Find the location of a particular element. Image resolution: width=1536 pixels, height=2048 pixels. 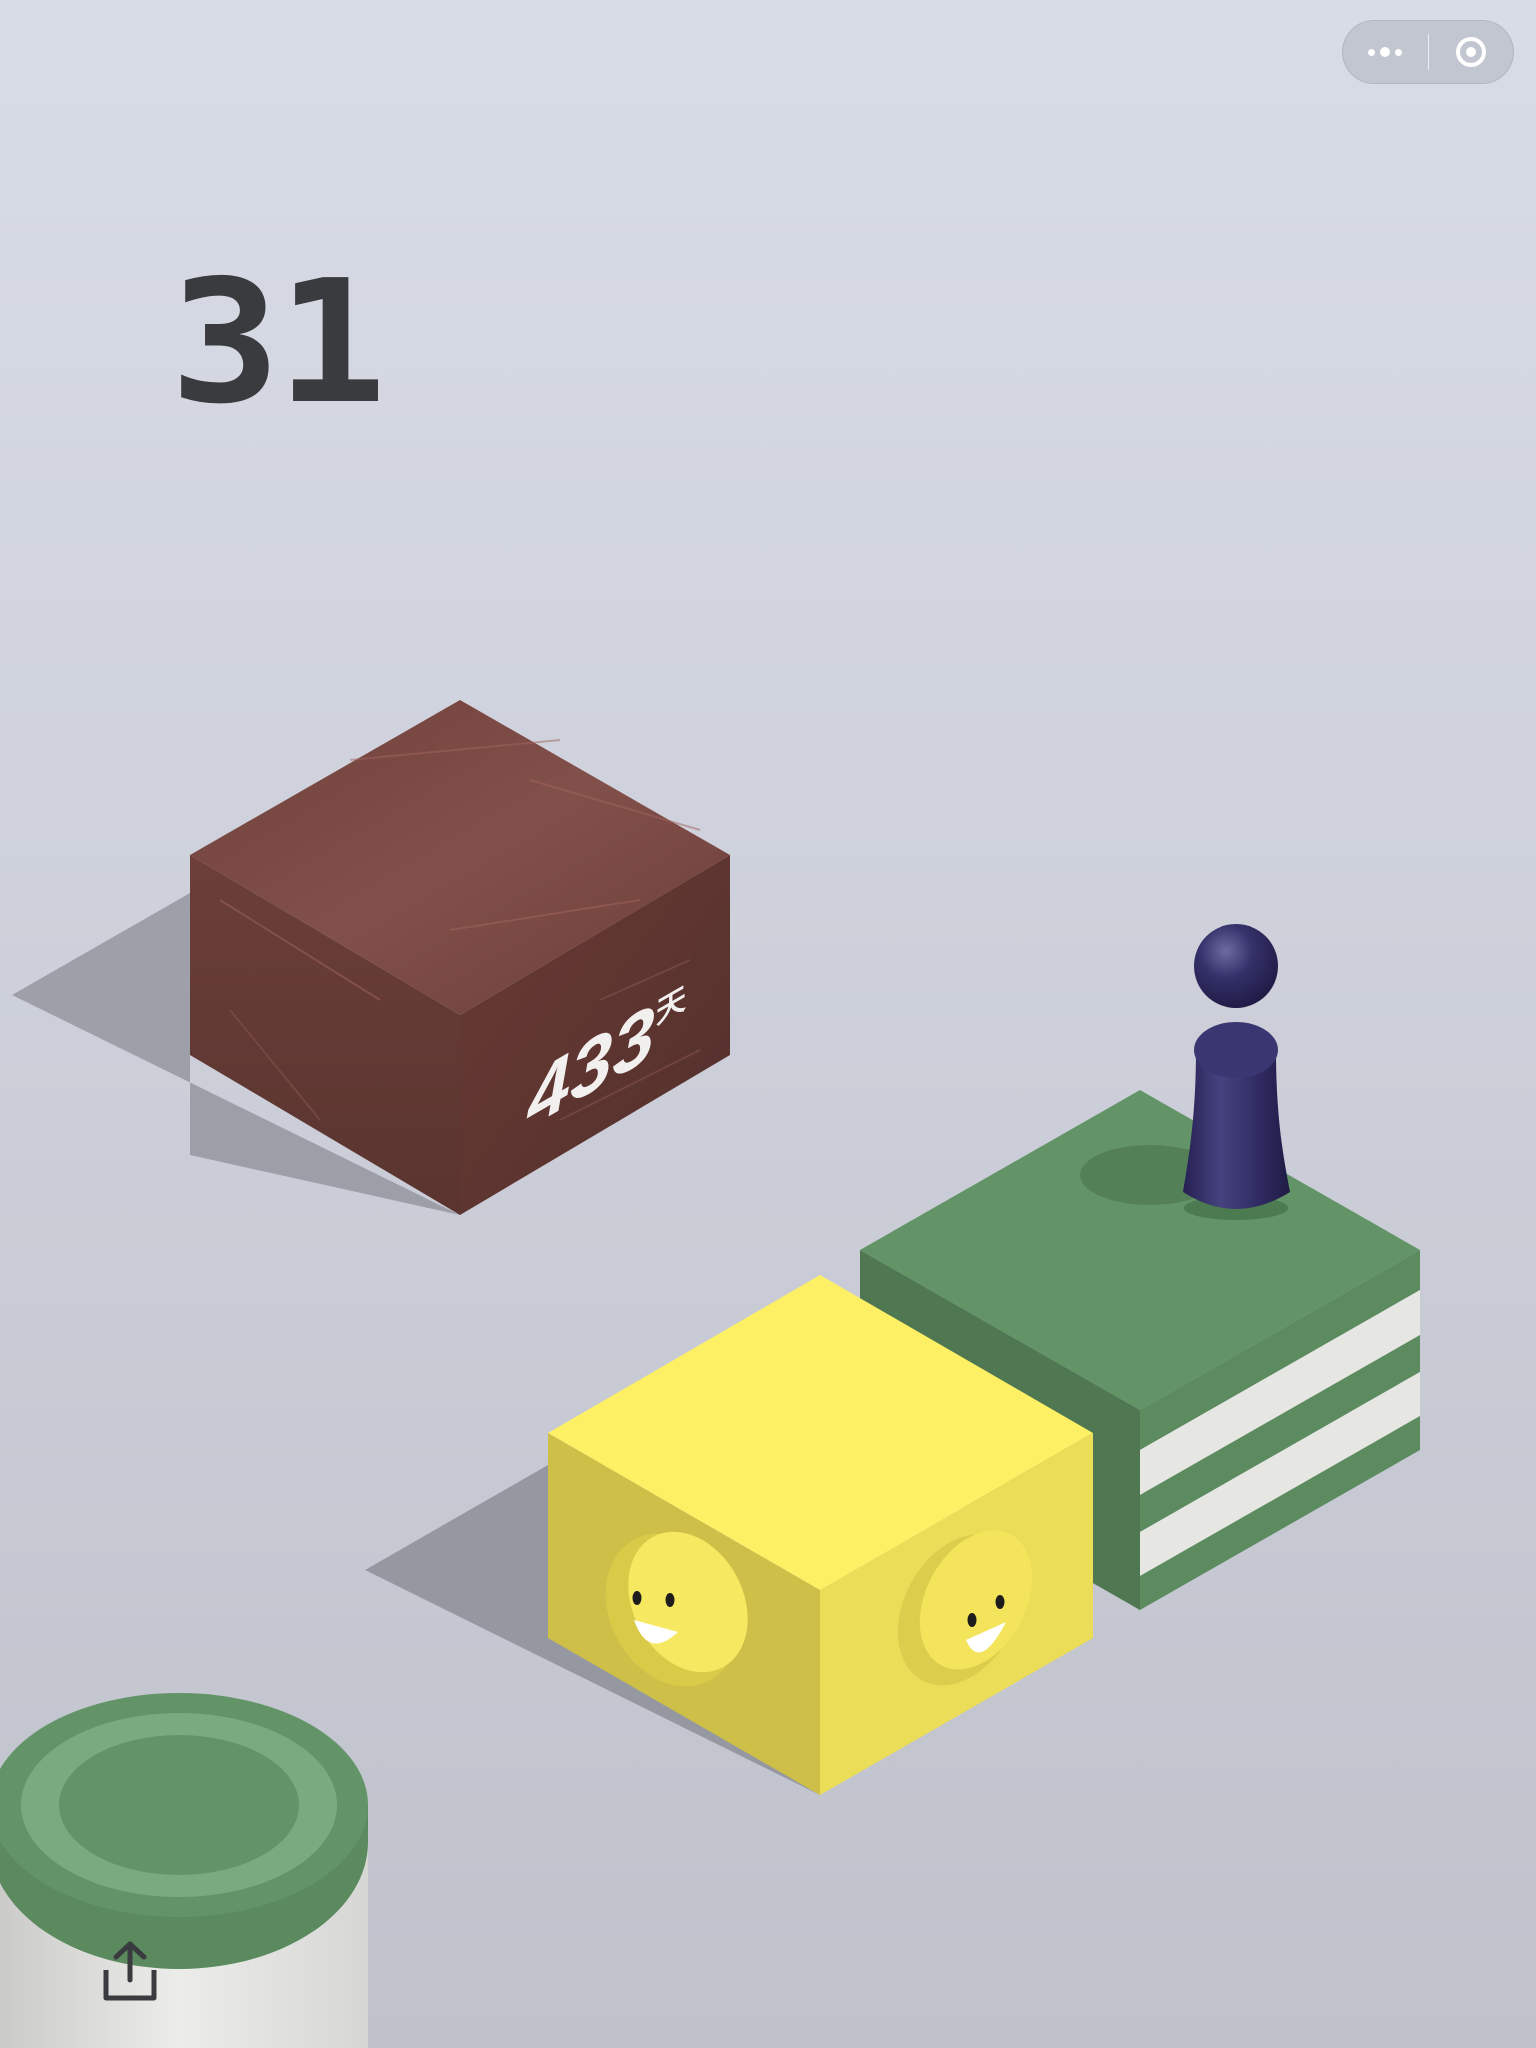

score-counter: 31 is located at coordinates (278, 343).